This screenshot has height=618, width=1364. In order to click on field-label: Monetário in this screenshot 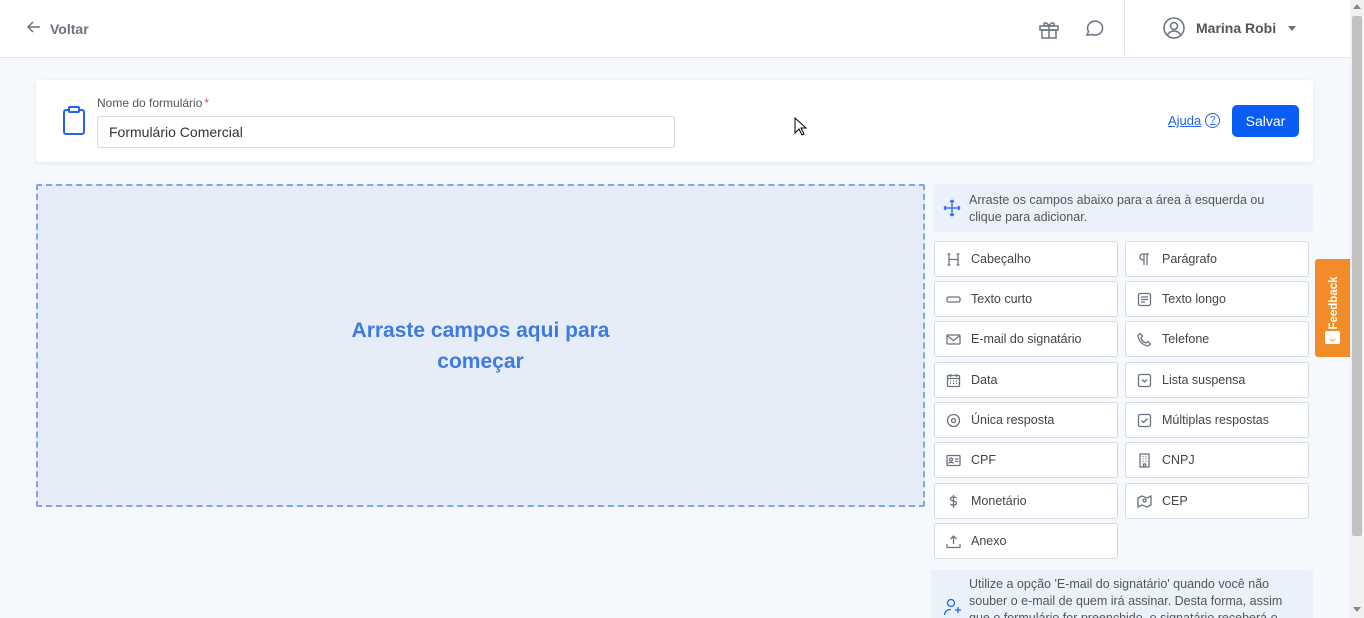, I will do `click(999, 501)`.